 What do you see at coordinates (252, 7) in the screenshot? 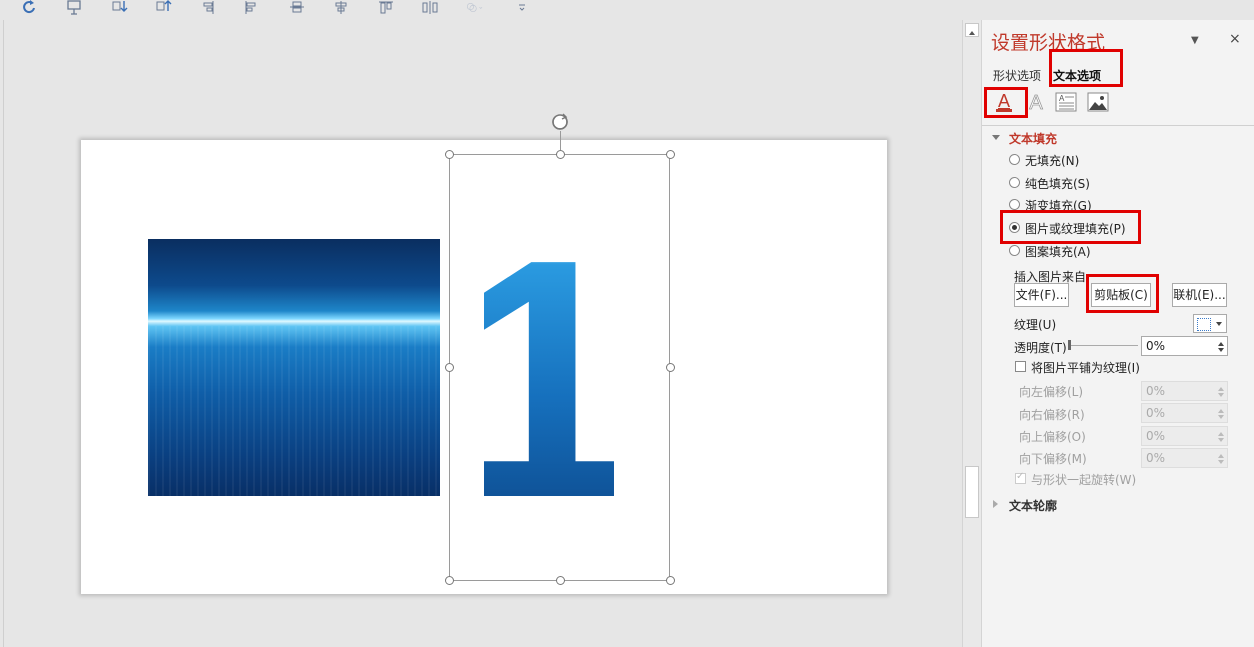
I see `align-left-icon` at bounding box center [252, 7].